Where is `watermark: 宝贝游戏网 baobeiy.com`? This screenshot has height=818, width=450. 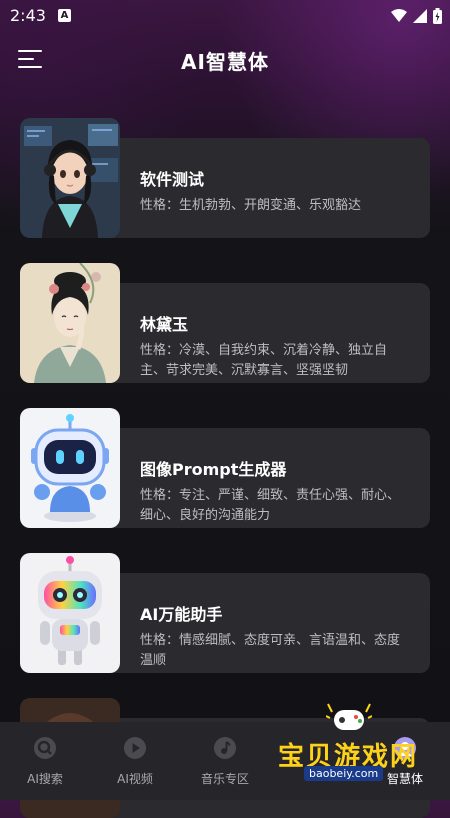 watermark: 宝贝游戏网 baobeiy.com is located at coordinates (352, 740).